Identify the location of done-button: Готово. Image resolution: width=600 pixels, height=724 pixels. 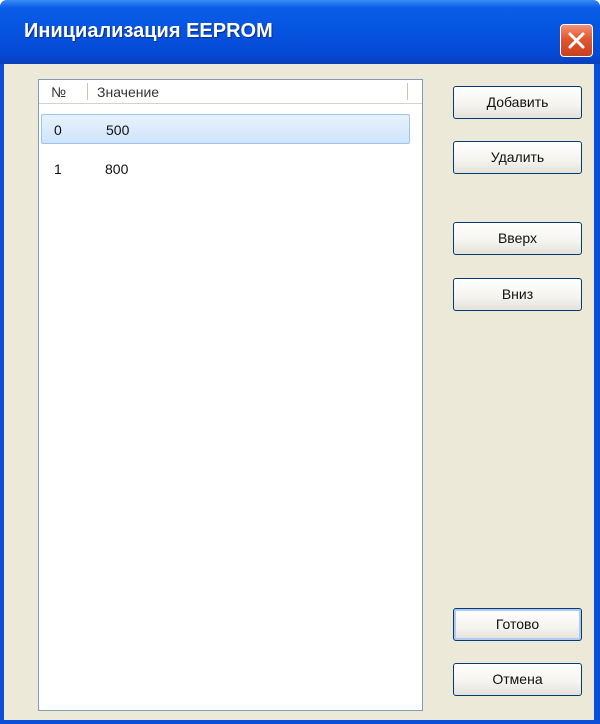
(517, 624).